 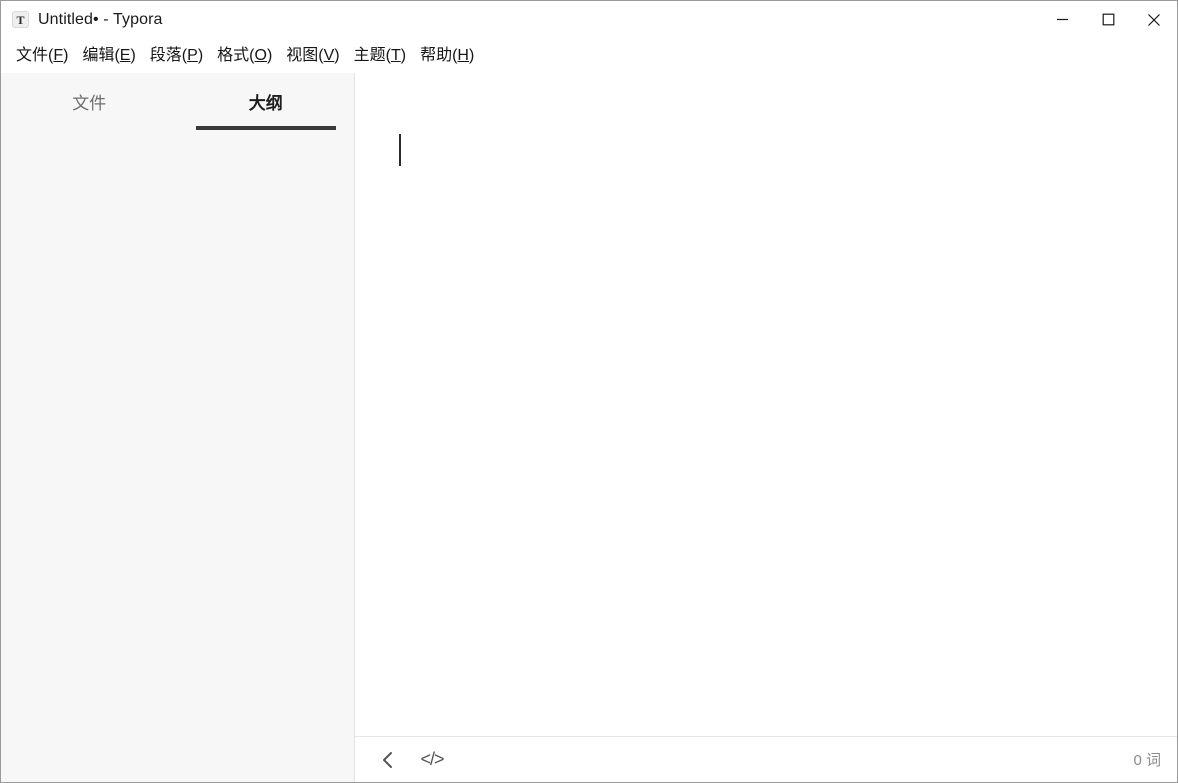 I want to click on close-icon, so click(x=1154, y=19).